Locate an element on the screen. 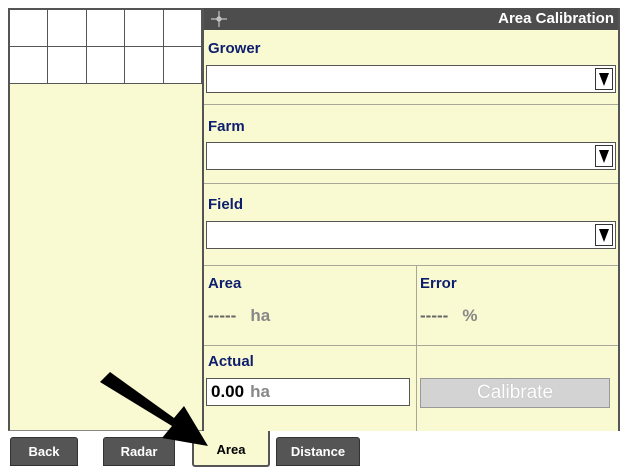 This screenshot has height=468, width=626. calibrate-button: Calibrate is located at coordinates (515, 393).